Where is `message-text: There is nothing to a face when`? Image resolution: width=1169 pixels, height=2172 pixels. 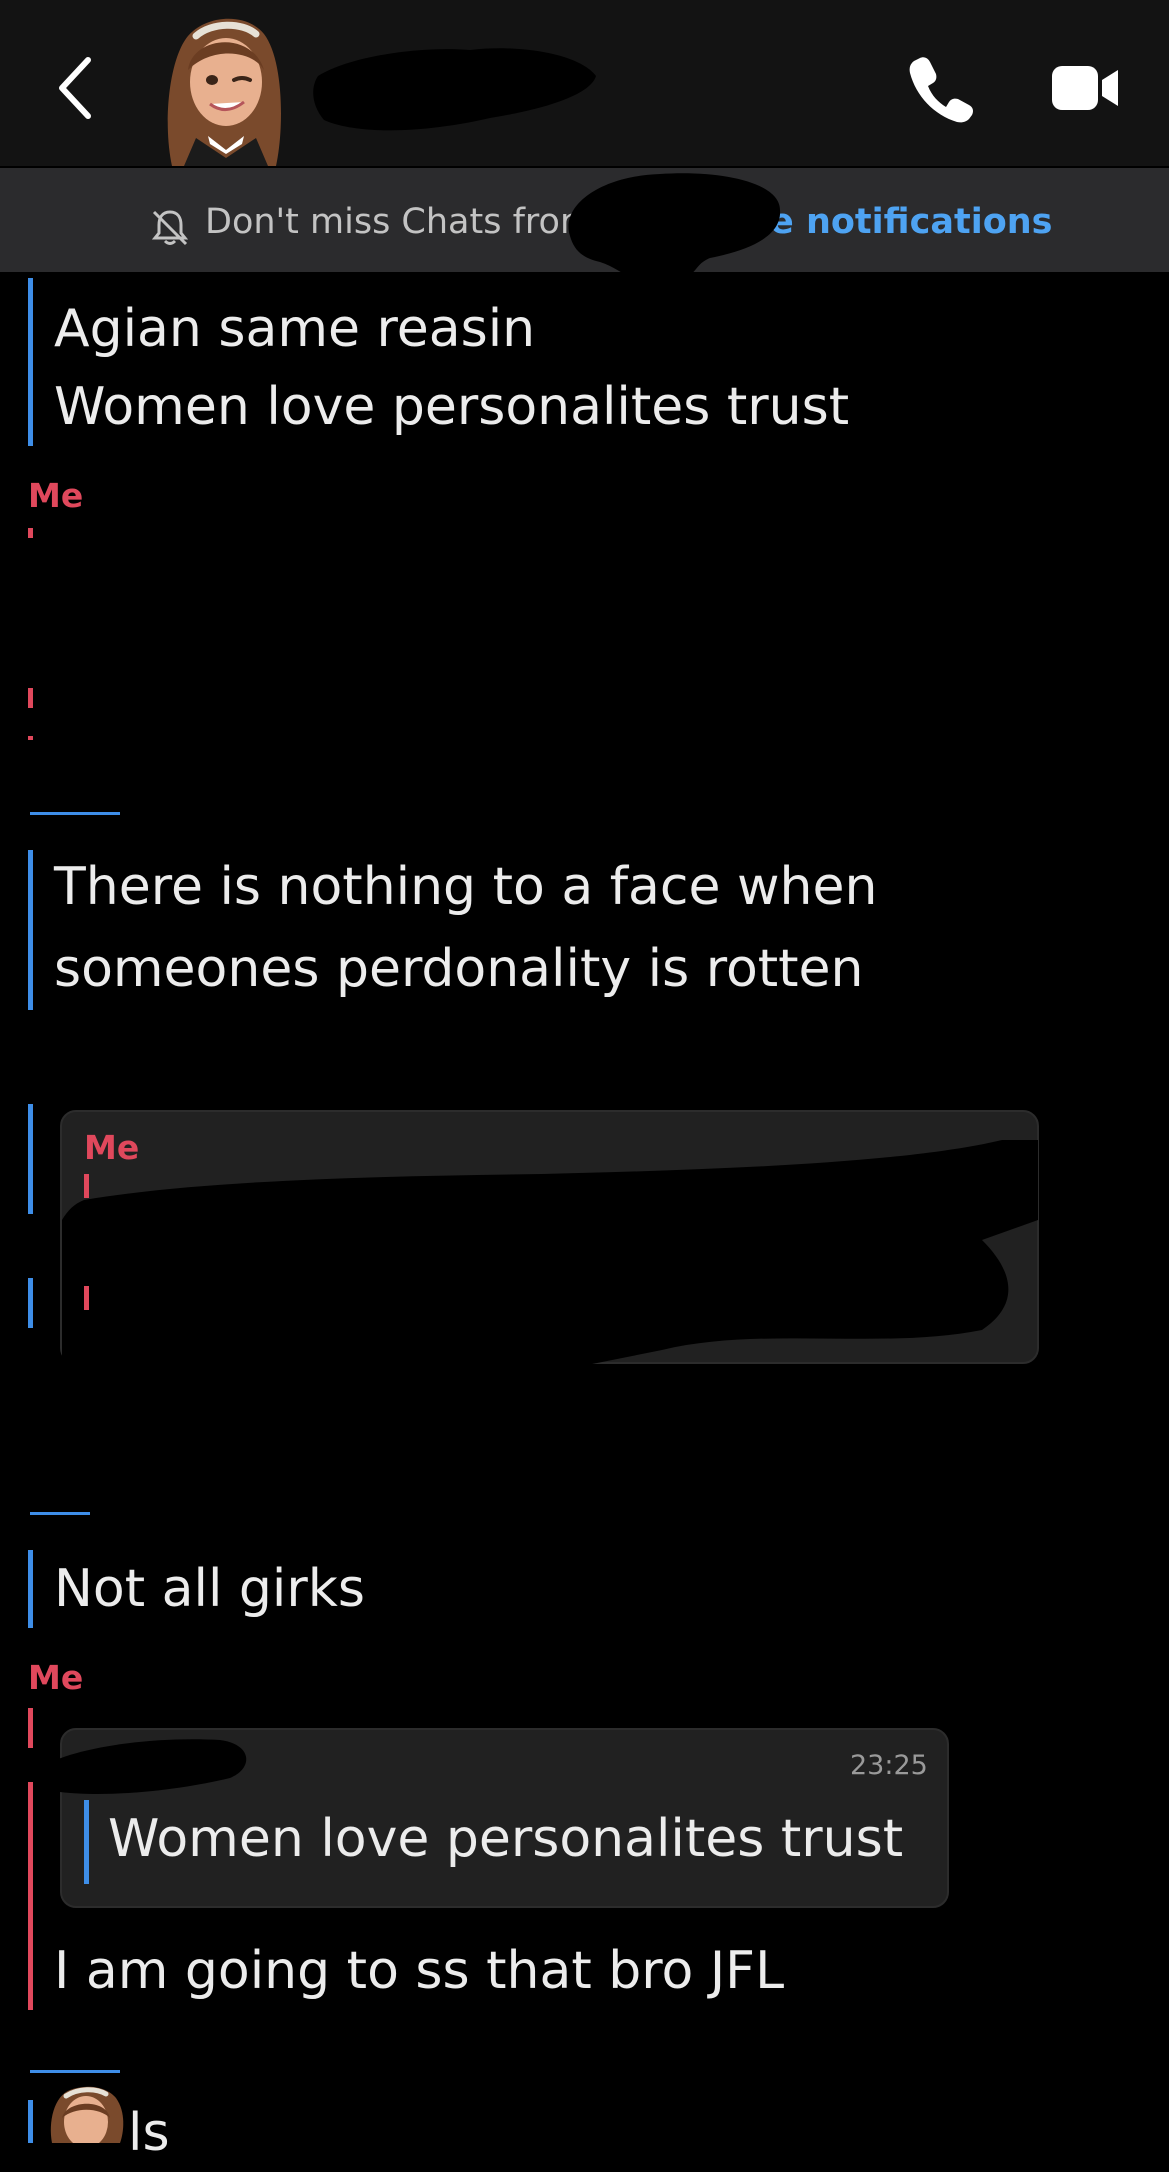 message-text: There is nothing to a face when is located at coordinates (466, 887).